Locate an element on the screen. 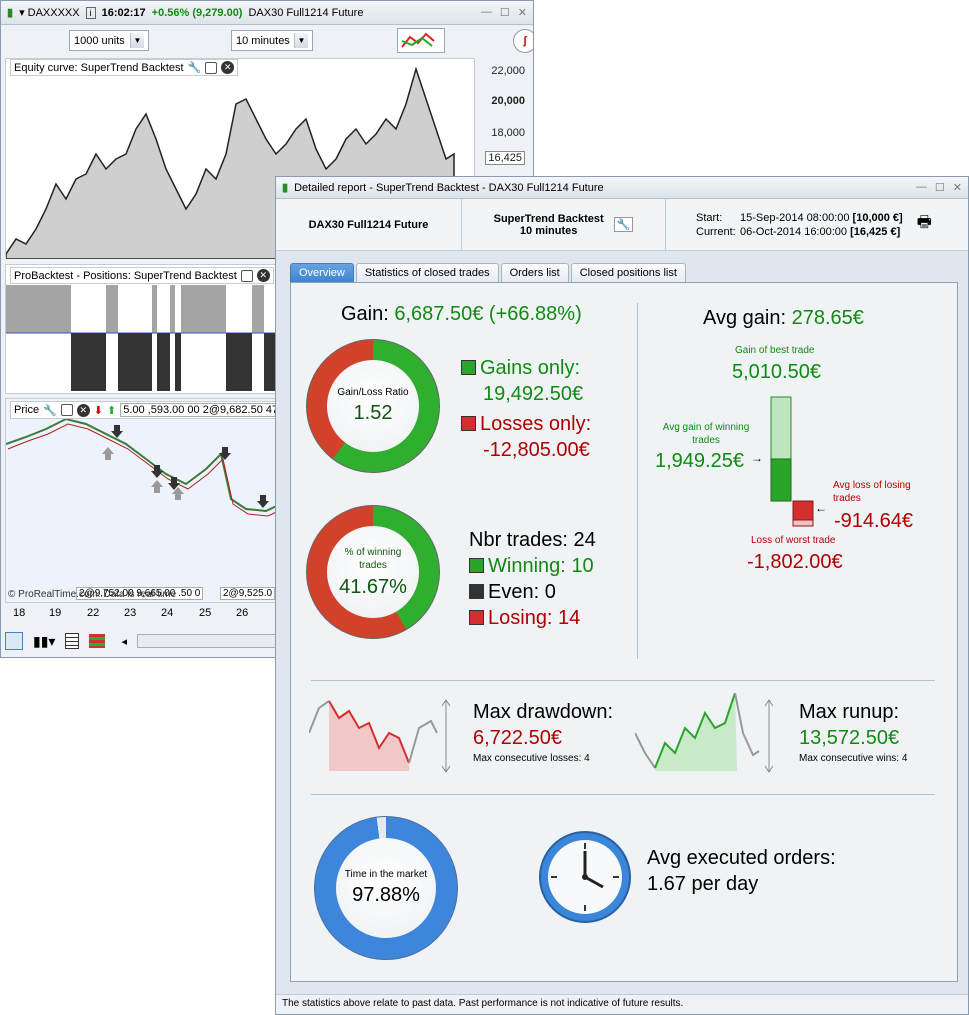 The width and height of the screenshot is (969, 1015). header-instrument: DAX30 Full1214 Future is located at coordinates (369, 224).